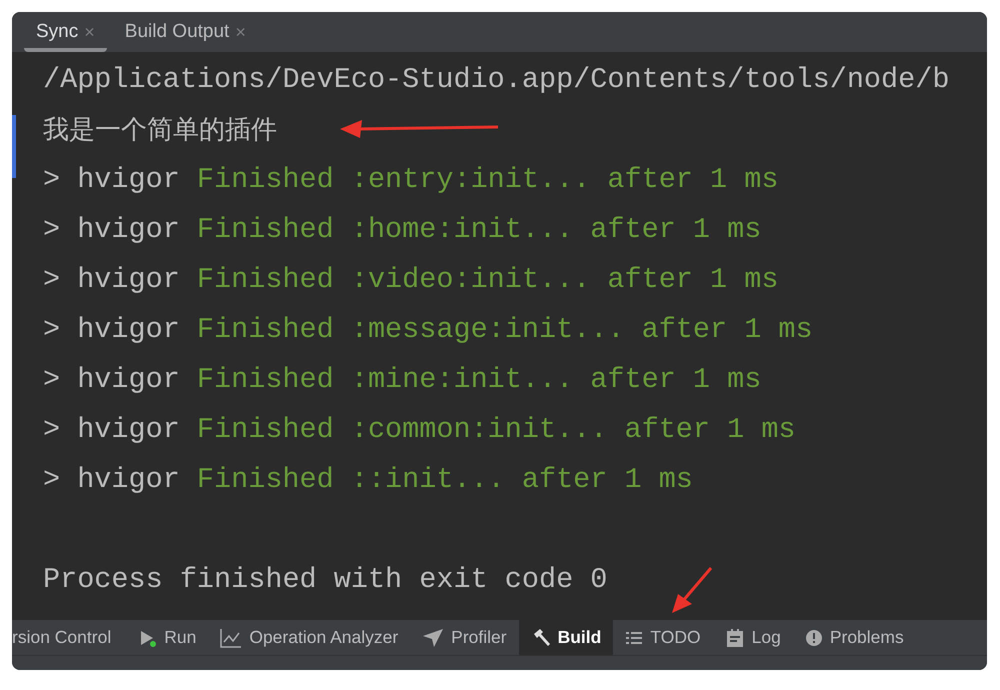  I want to click on console-line: /Applications/DevEco-Studio.app/Contents/tools/node/b, so click(496, 80).